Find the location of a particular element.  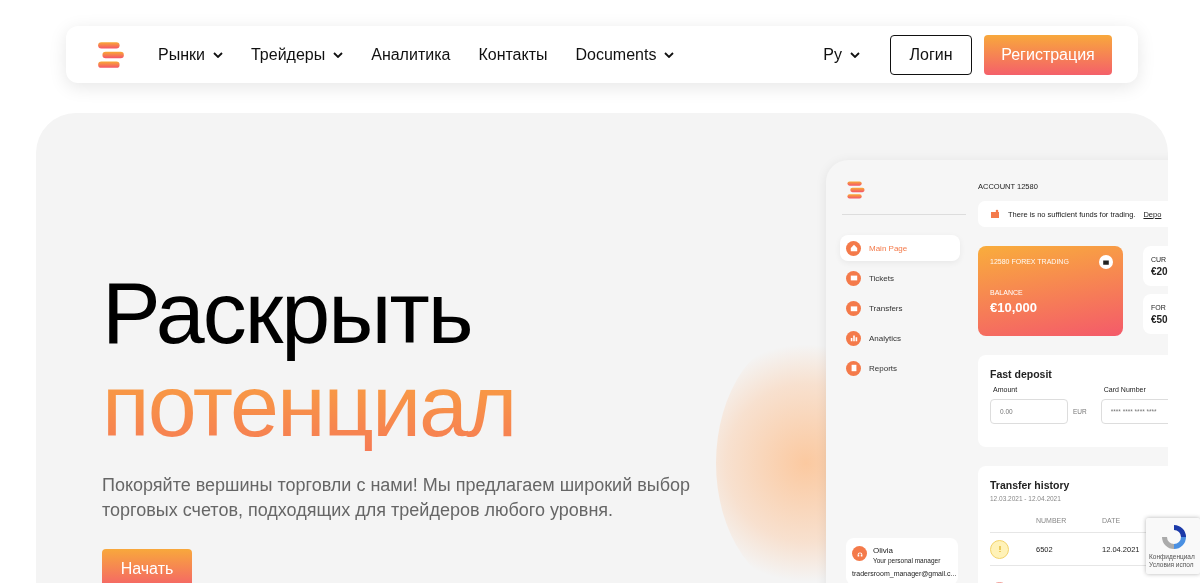

document-icon is located at coordinates (853, 368).